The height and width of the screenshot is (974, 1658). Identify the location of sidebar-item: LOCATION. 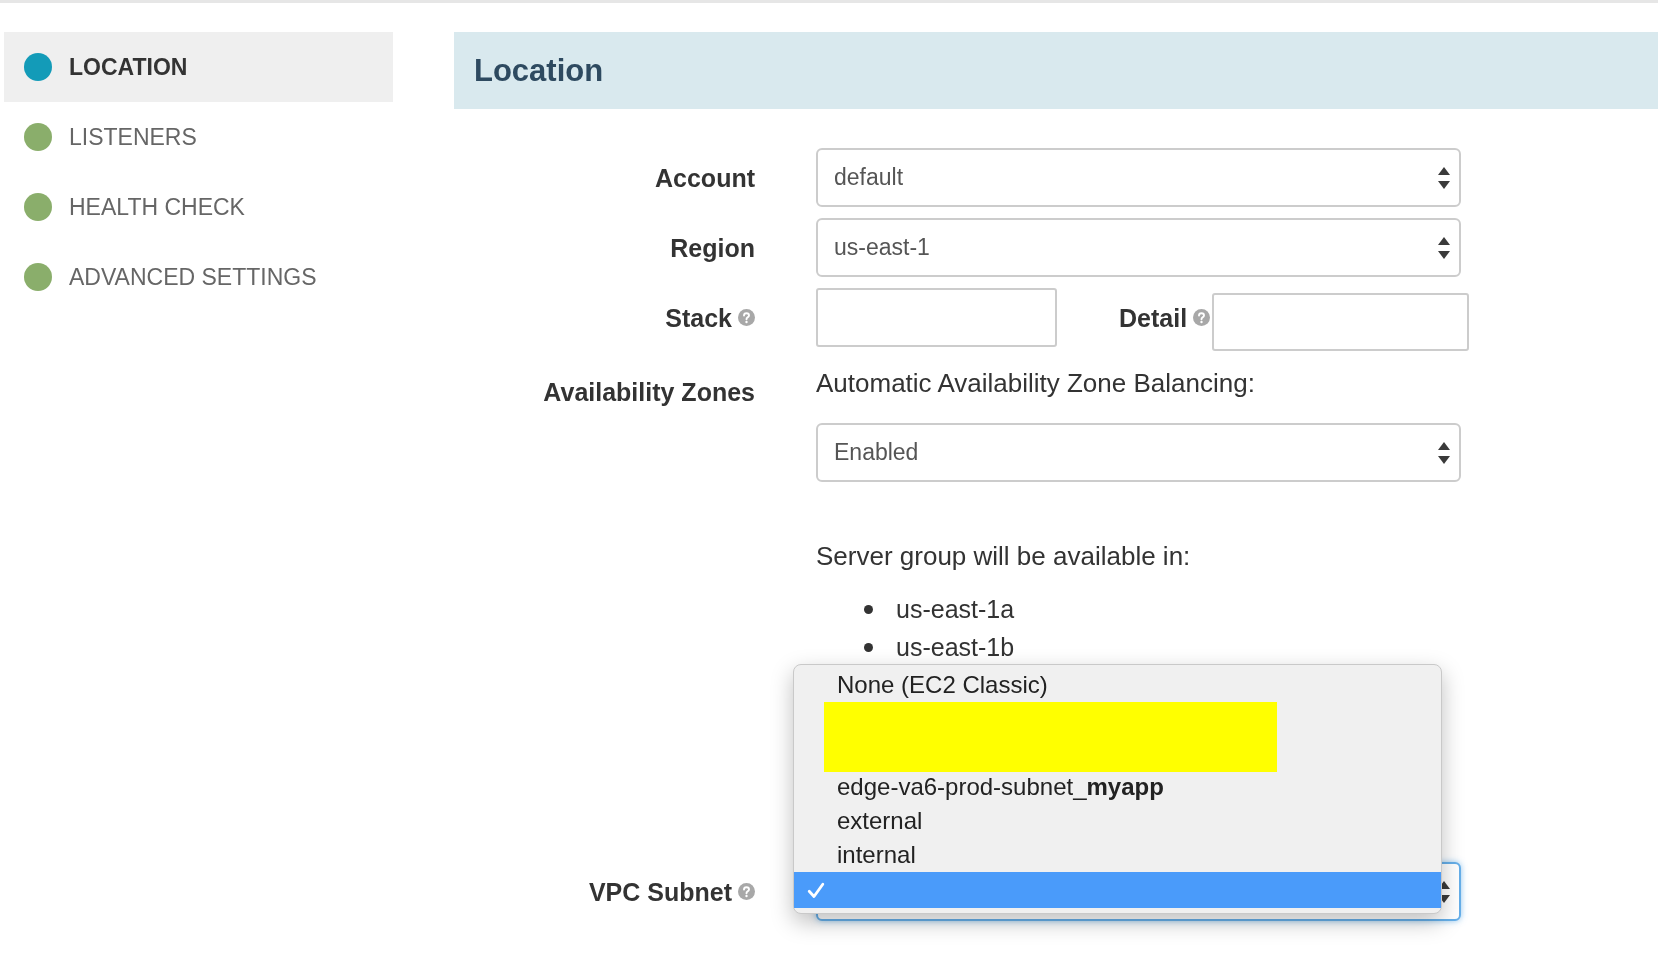
(198, 67).